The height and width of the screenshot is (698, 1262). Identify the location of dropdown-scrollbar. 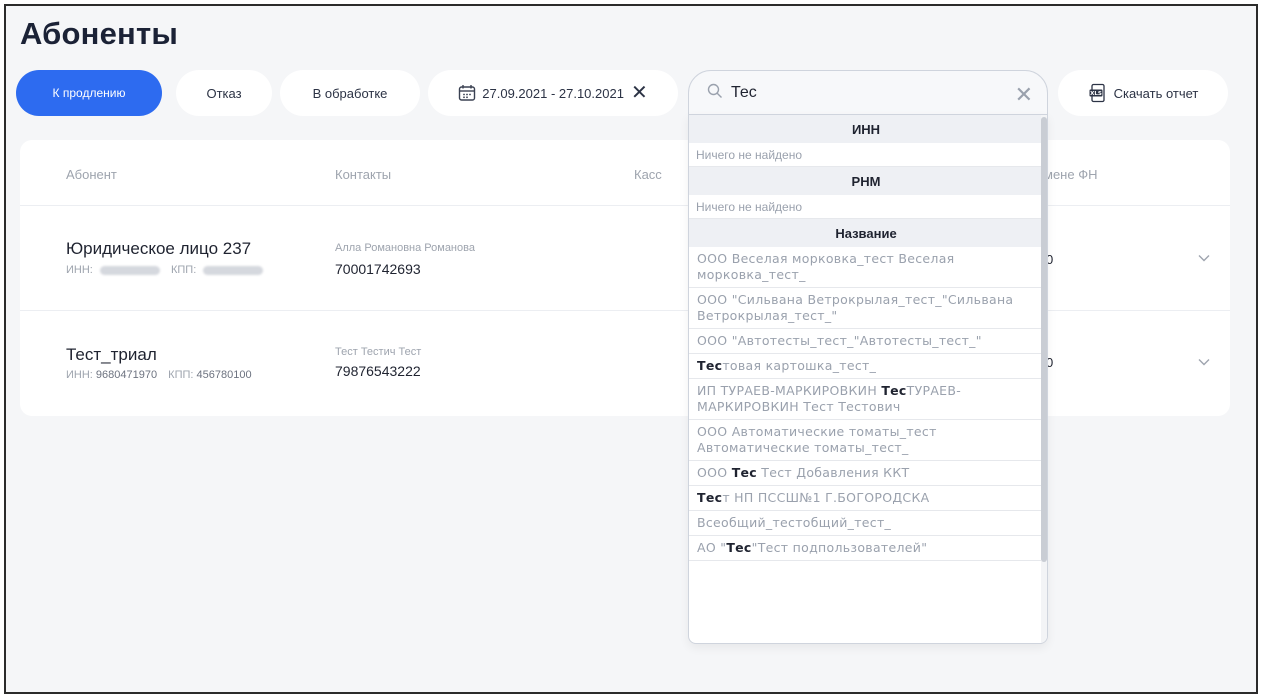
(1044, 379).